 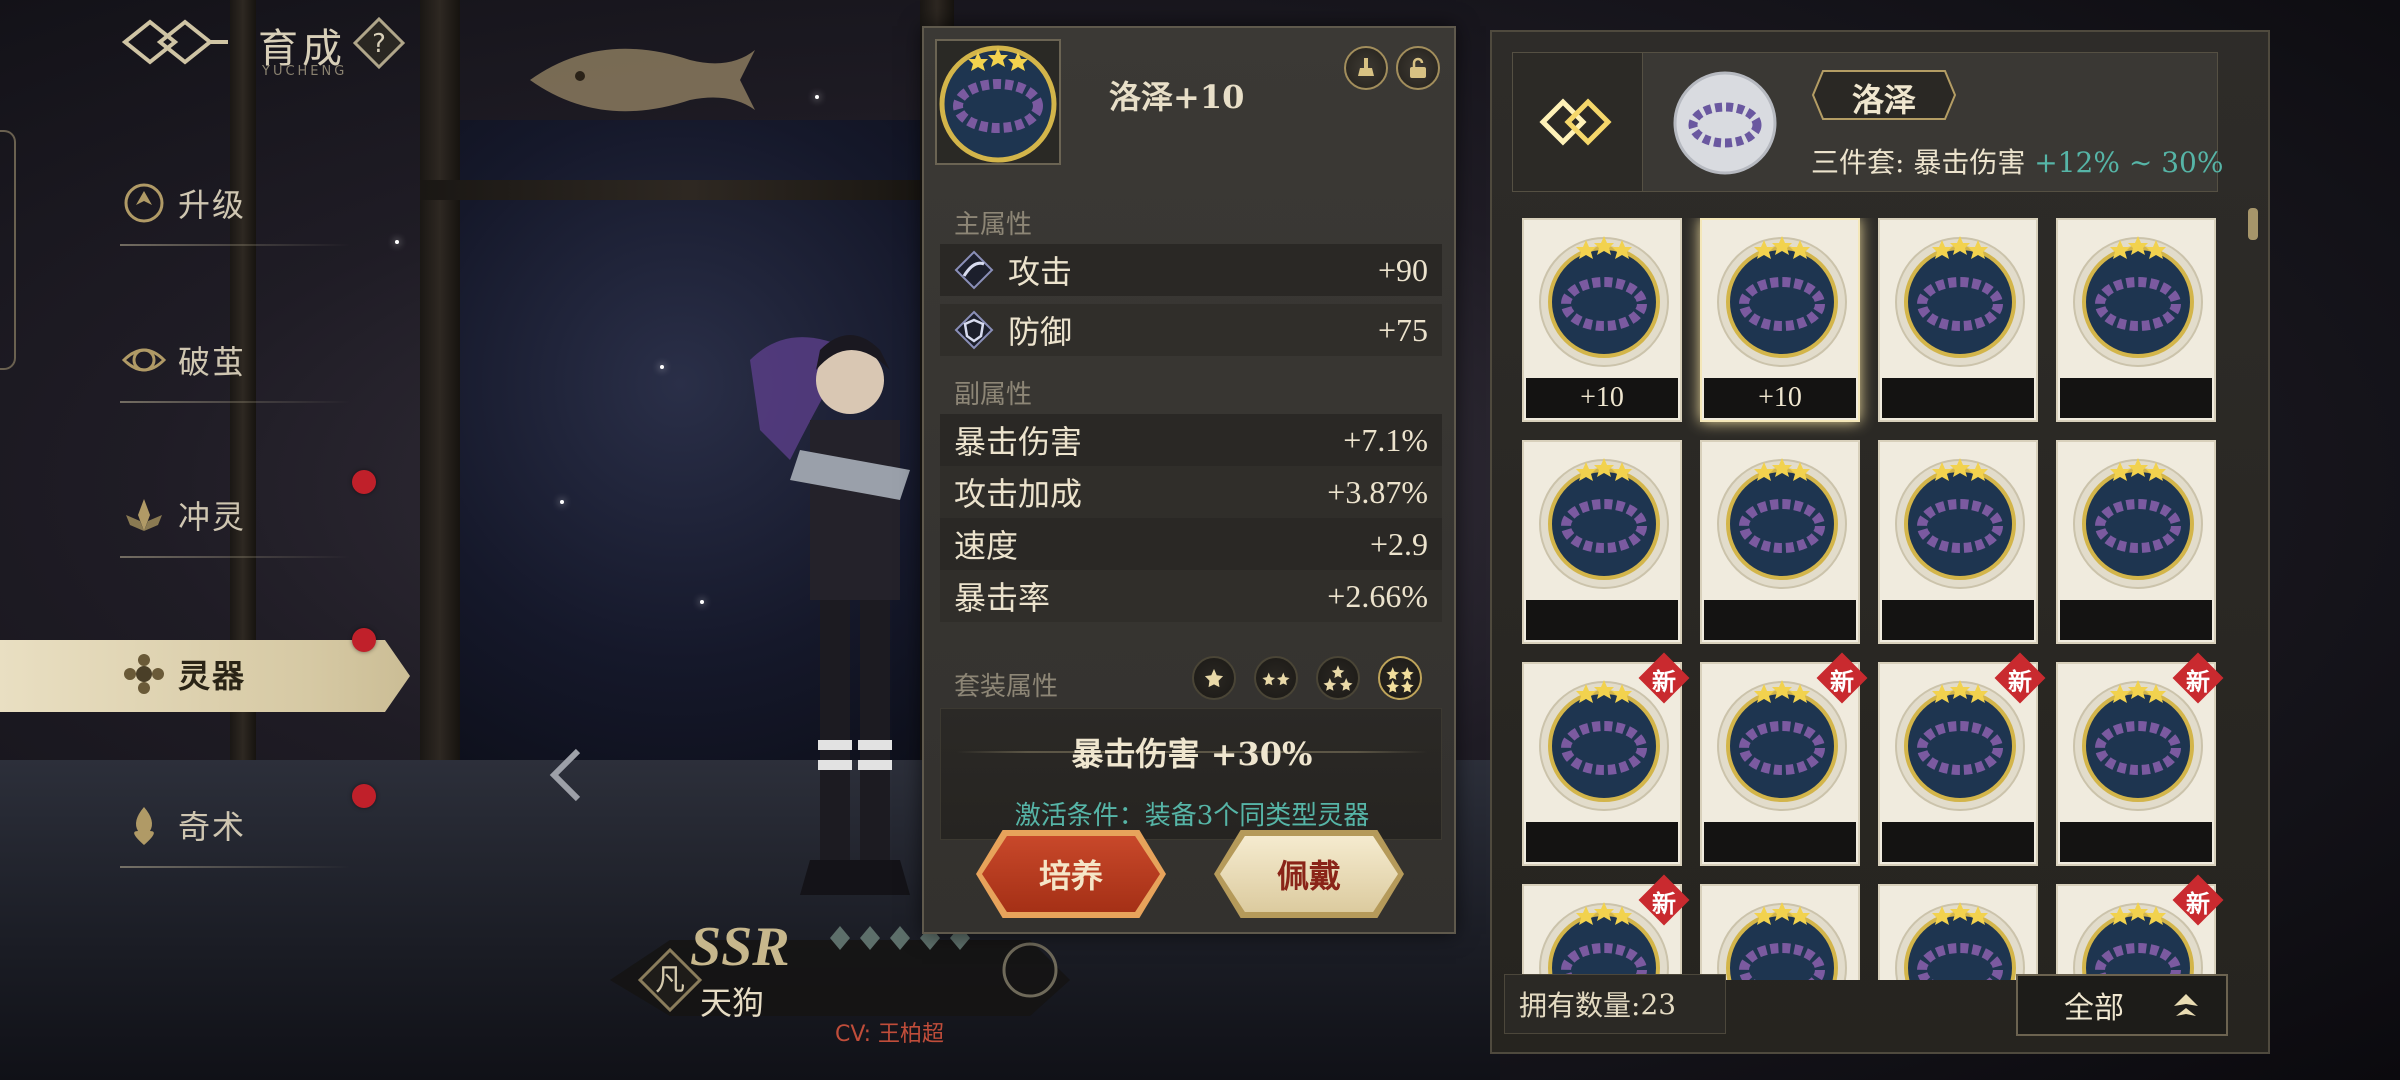 I want to click on stat-value: +3.87%, so click(x=1377, y=491).